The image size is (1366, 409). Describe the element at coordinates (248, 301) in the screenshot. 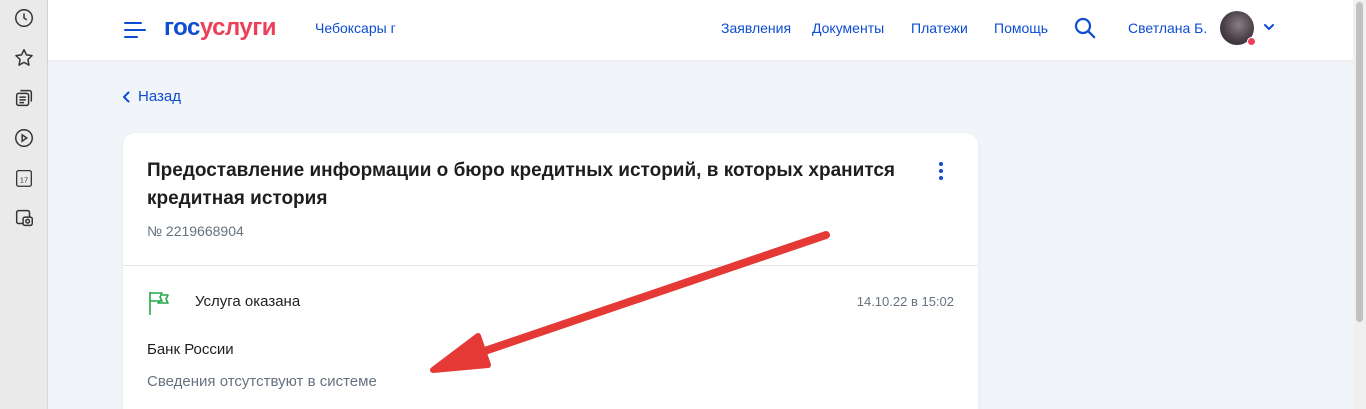

I see `status-label: Услуга оказана` at that location.